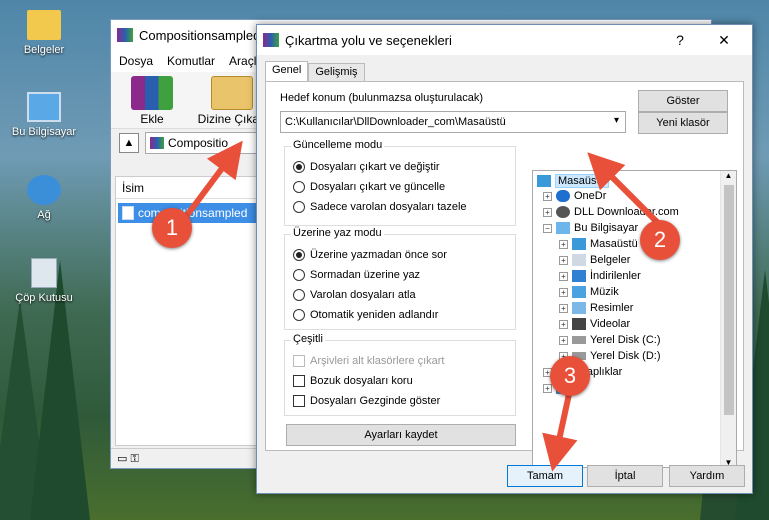 The width and height of the screenshot is (769, 520). I want to click on close-icon: ✕, so click(724, 40).